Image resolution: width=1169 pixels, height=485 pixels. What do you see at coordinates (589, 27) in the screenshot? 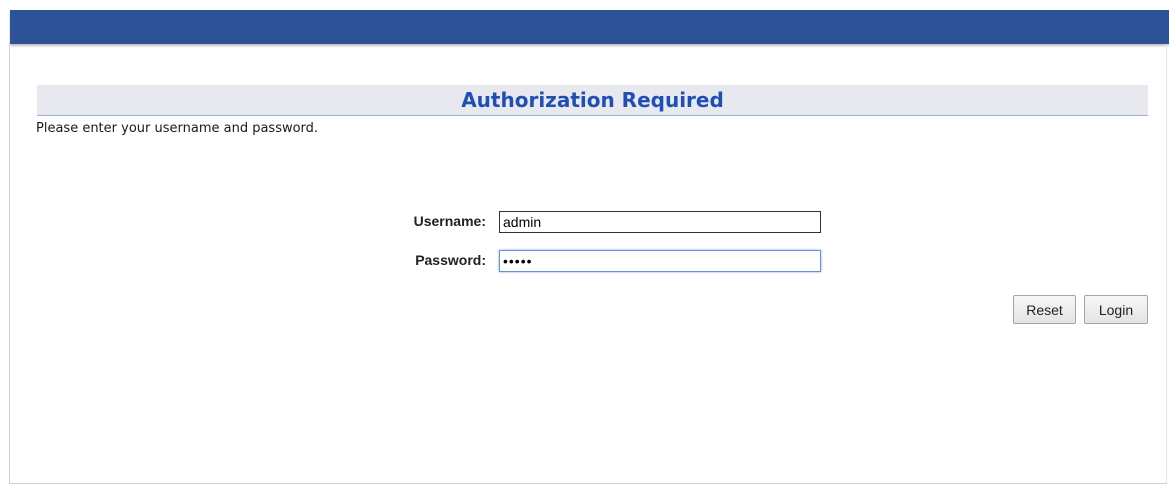
I see `header-banner` at bounding box center [589, 27].